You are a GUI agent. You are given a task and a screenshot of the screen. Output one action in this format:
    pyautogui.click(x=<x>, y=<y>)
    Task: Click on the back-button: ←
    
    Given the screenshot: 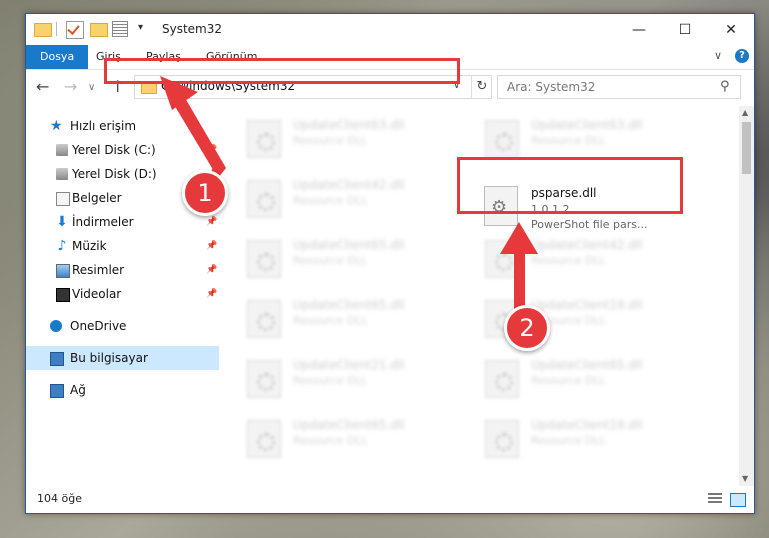 What is the action you would take?
    pyautogui.click(x=42, y=86)
    